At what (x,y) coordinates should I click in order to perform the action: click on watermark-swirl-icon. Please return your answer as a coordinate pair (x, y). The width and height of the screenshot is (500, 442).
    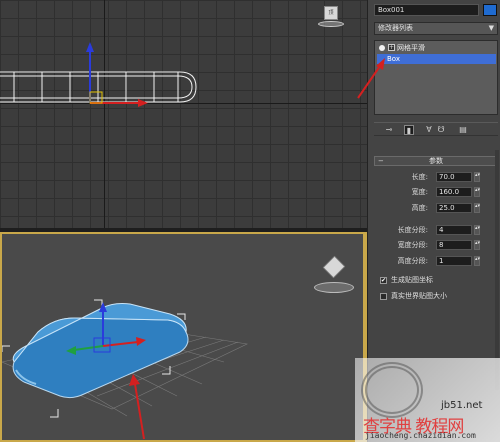
    Looking at the image, I should click on (392, 390).